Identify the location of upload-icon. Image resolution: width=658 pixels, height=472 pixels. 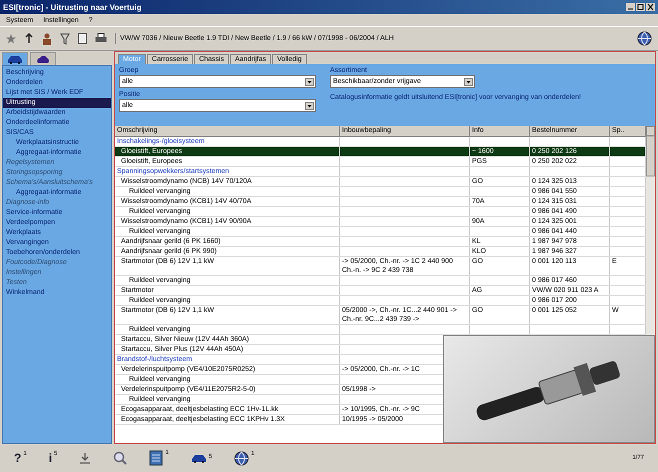
(29, 38).